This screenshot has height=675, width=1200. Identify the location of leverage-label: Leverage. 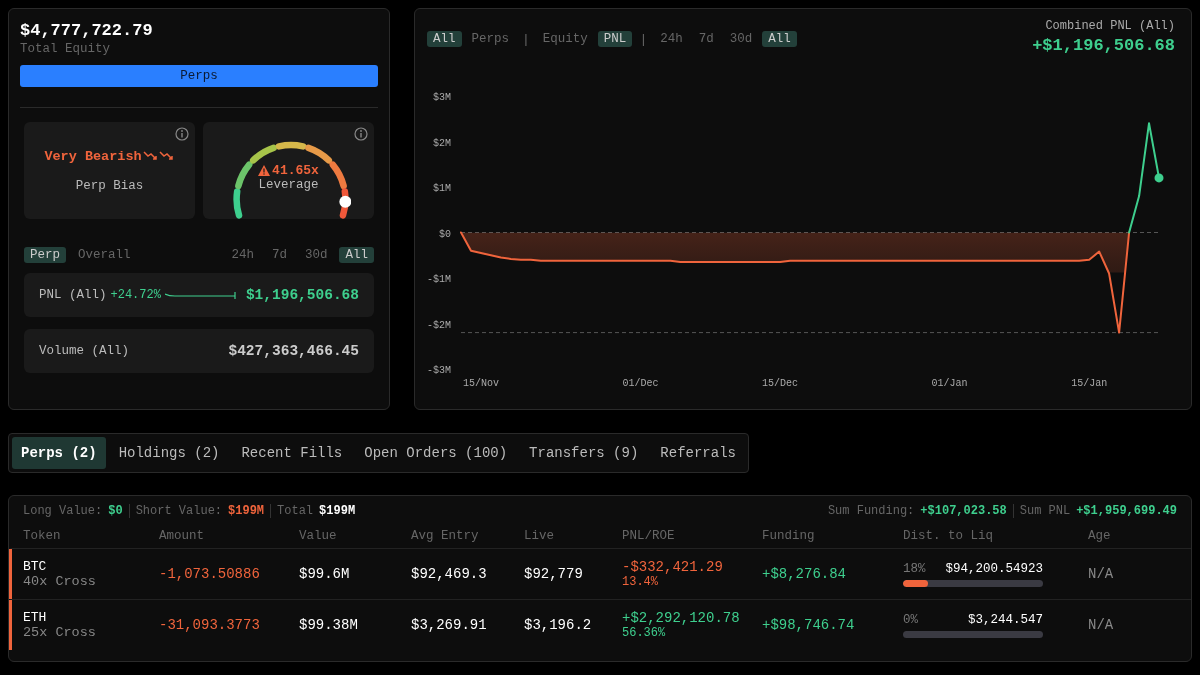
(288, 185).